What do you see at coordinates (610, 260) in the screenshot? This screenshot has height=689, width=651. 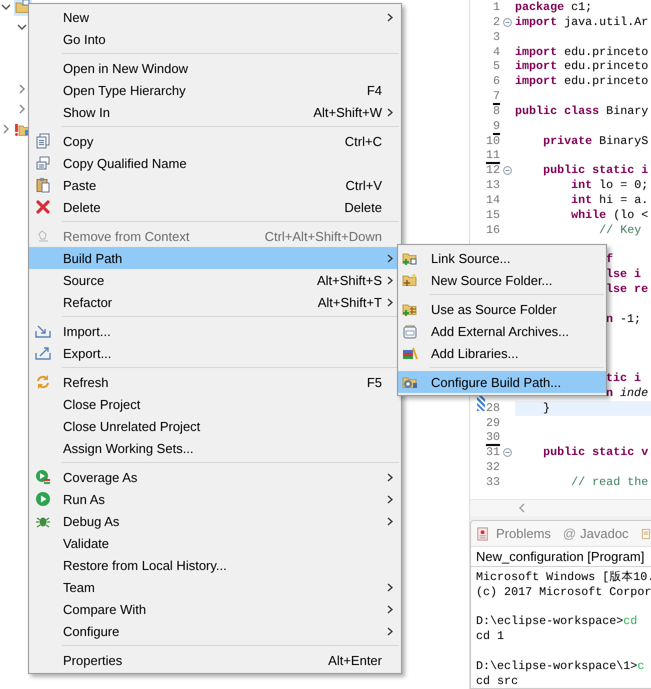 I see `code-line: f` at bounding box center [610, 260].